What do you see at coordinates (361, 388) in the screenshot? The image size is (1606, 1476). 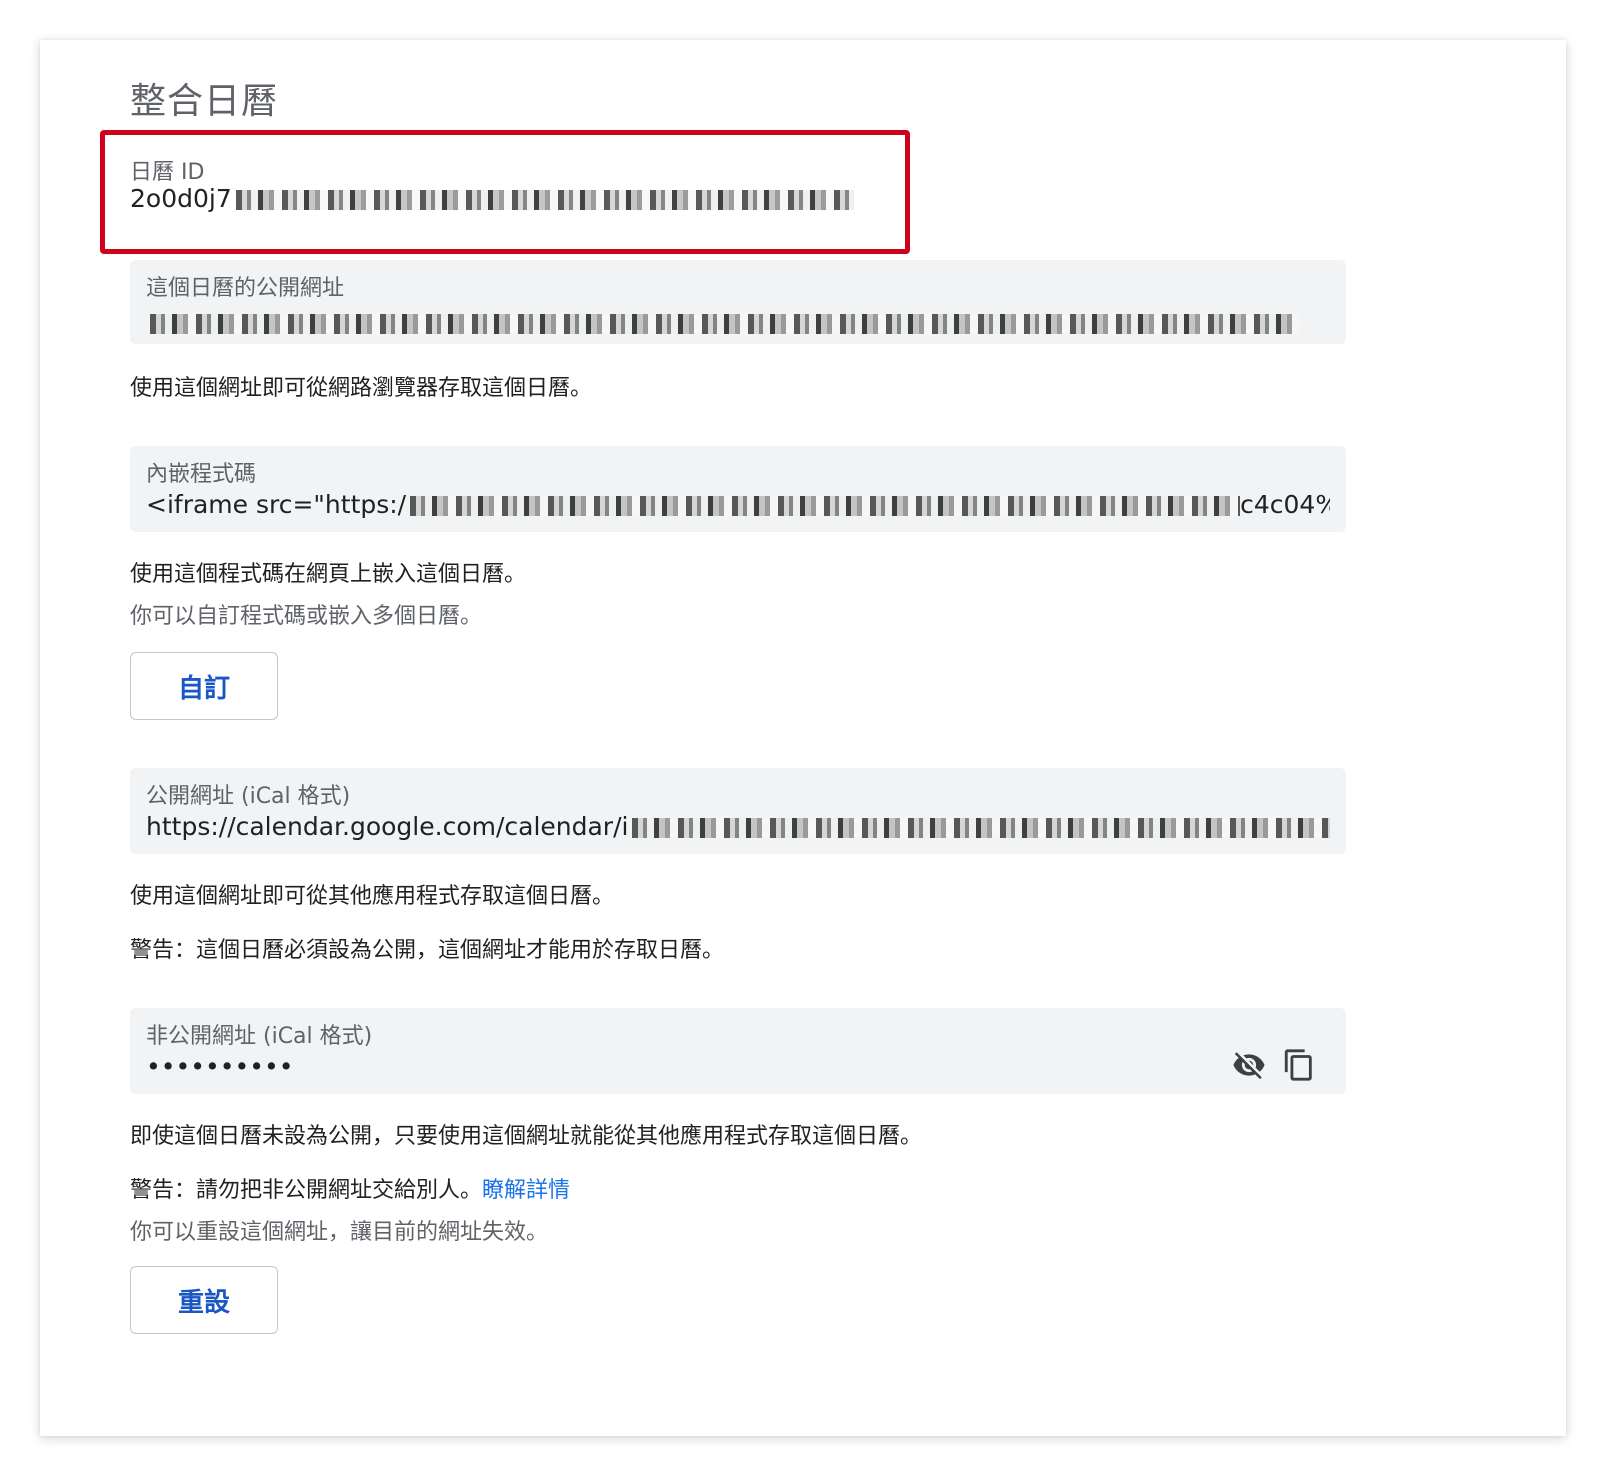 I see `public-url-description: 使用這個網址即可從網路瀏覽器存取這個日曆。` at bounding box center [361, 388].